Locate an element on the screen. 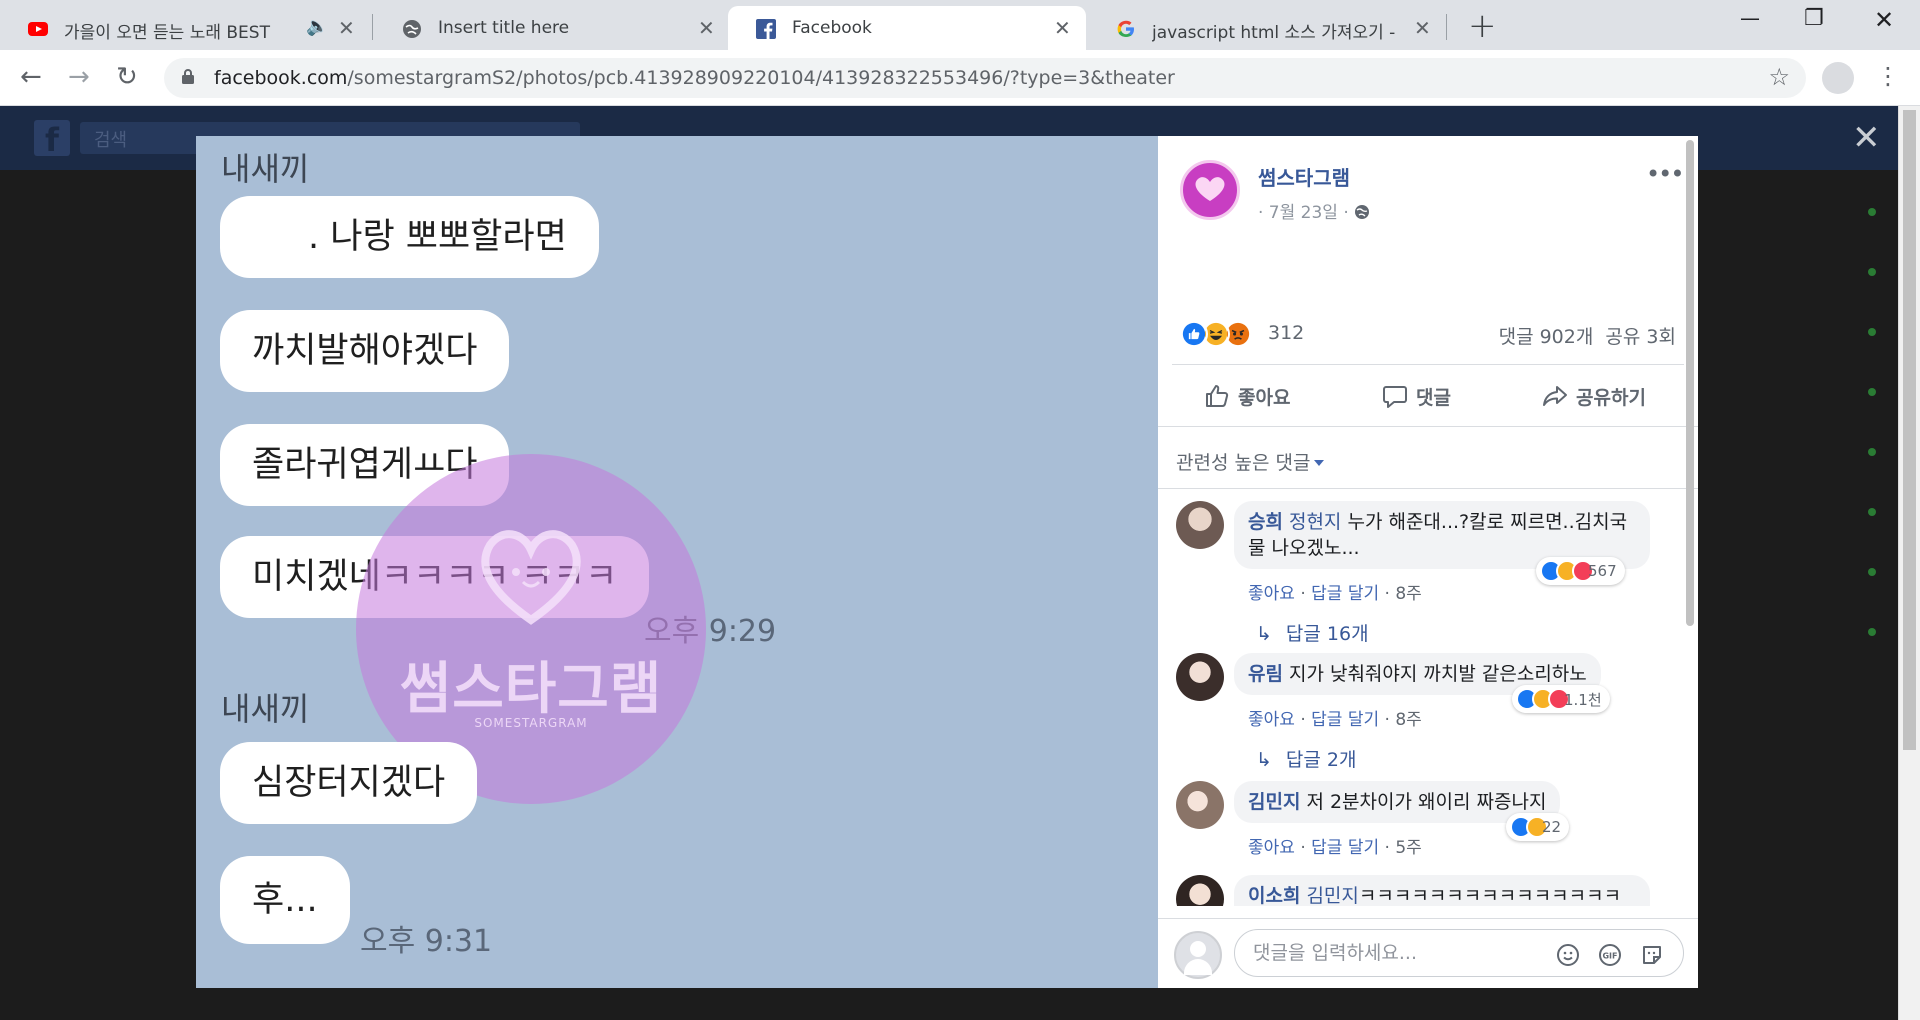  facebook-logo-icon: f is located at coordinates (52, 139).